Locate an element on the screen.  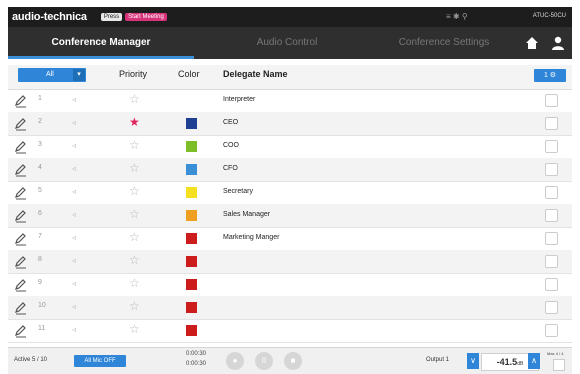
volume-down-button: ∨ is located at coordinates (473, 361).